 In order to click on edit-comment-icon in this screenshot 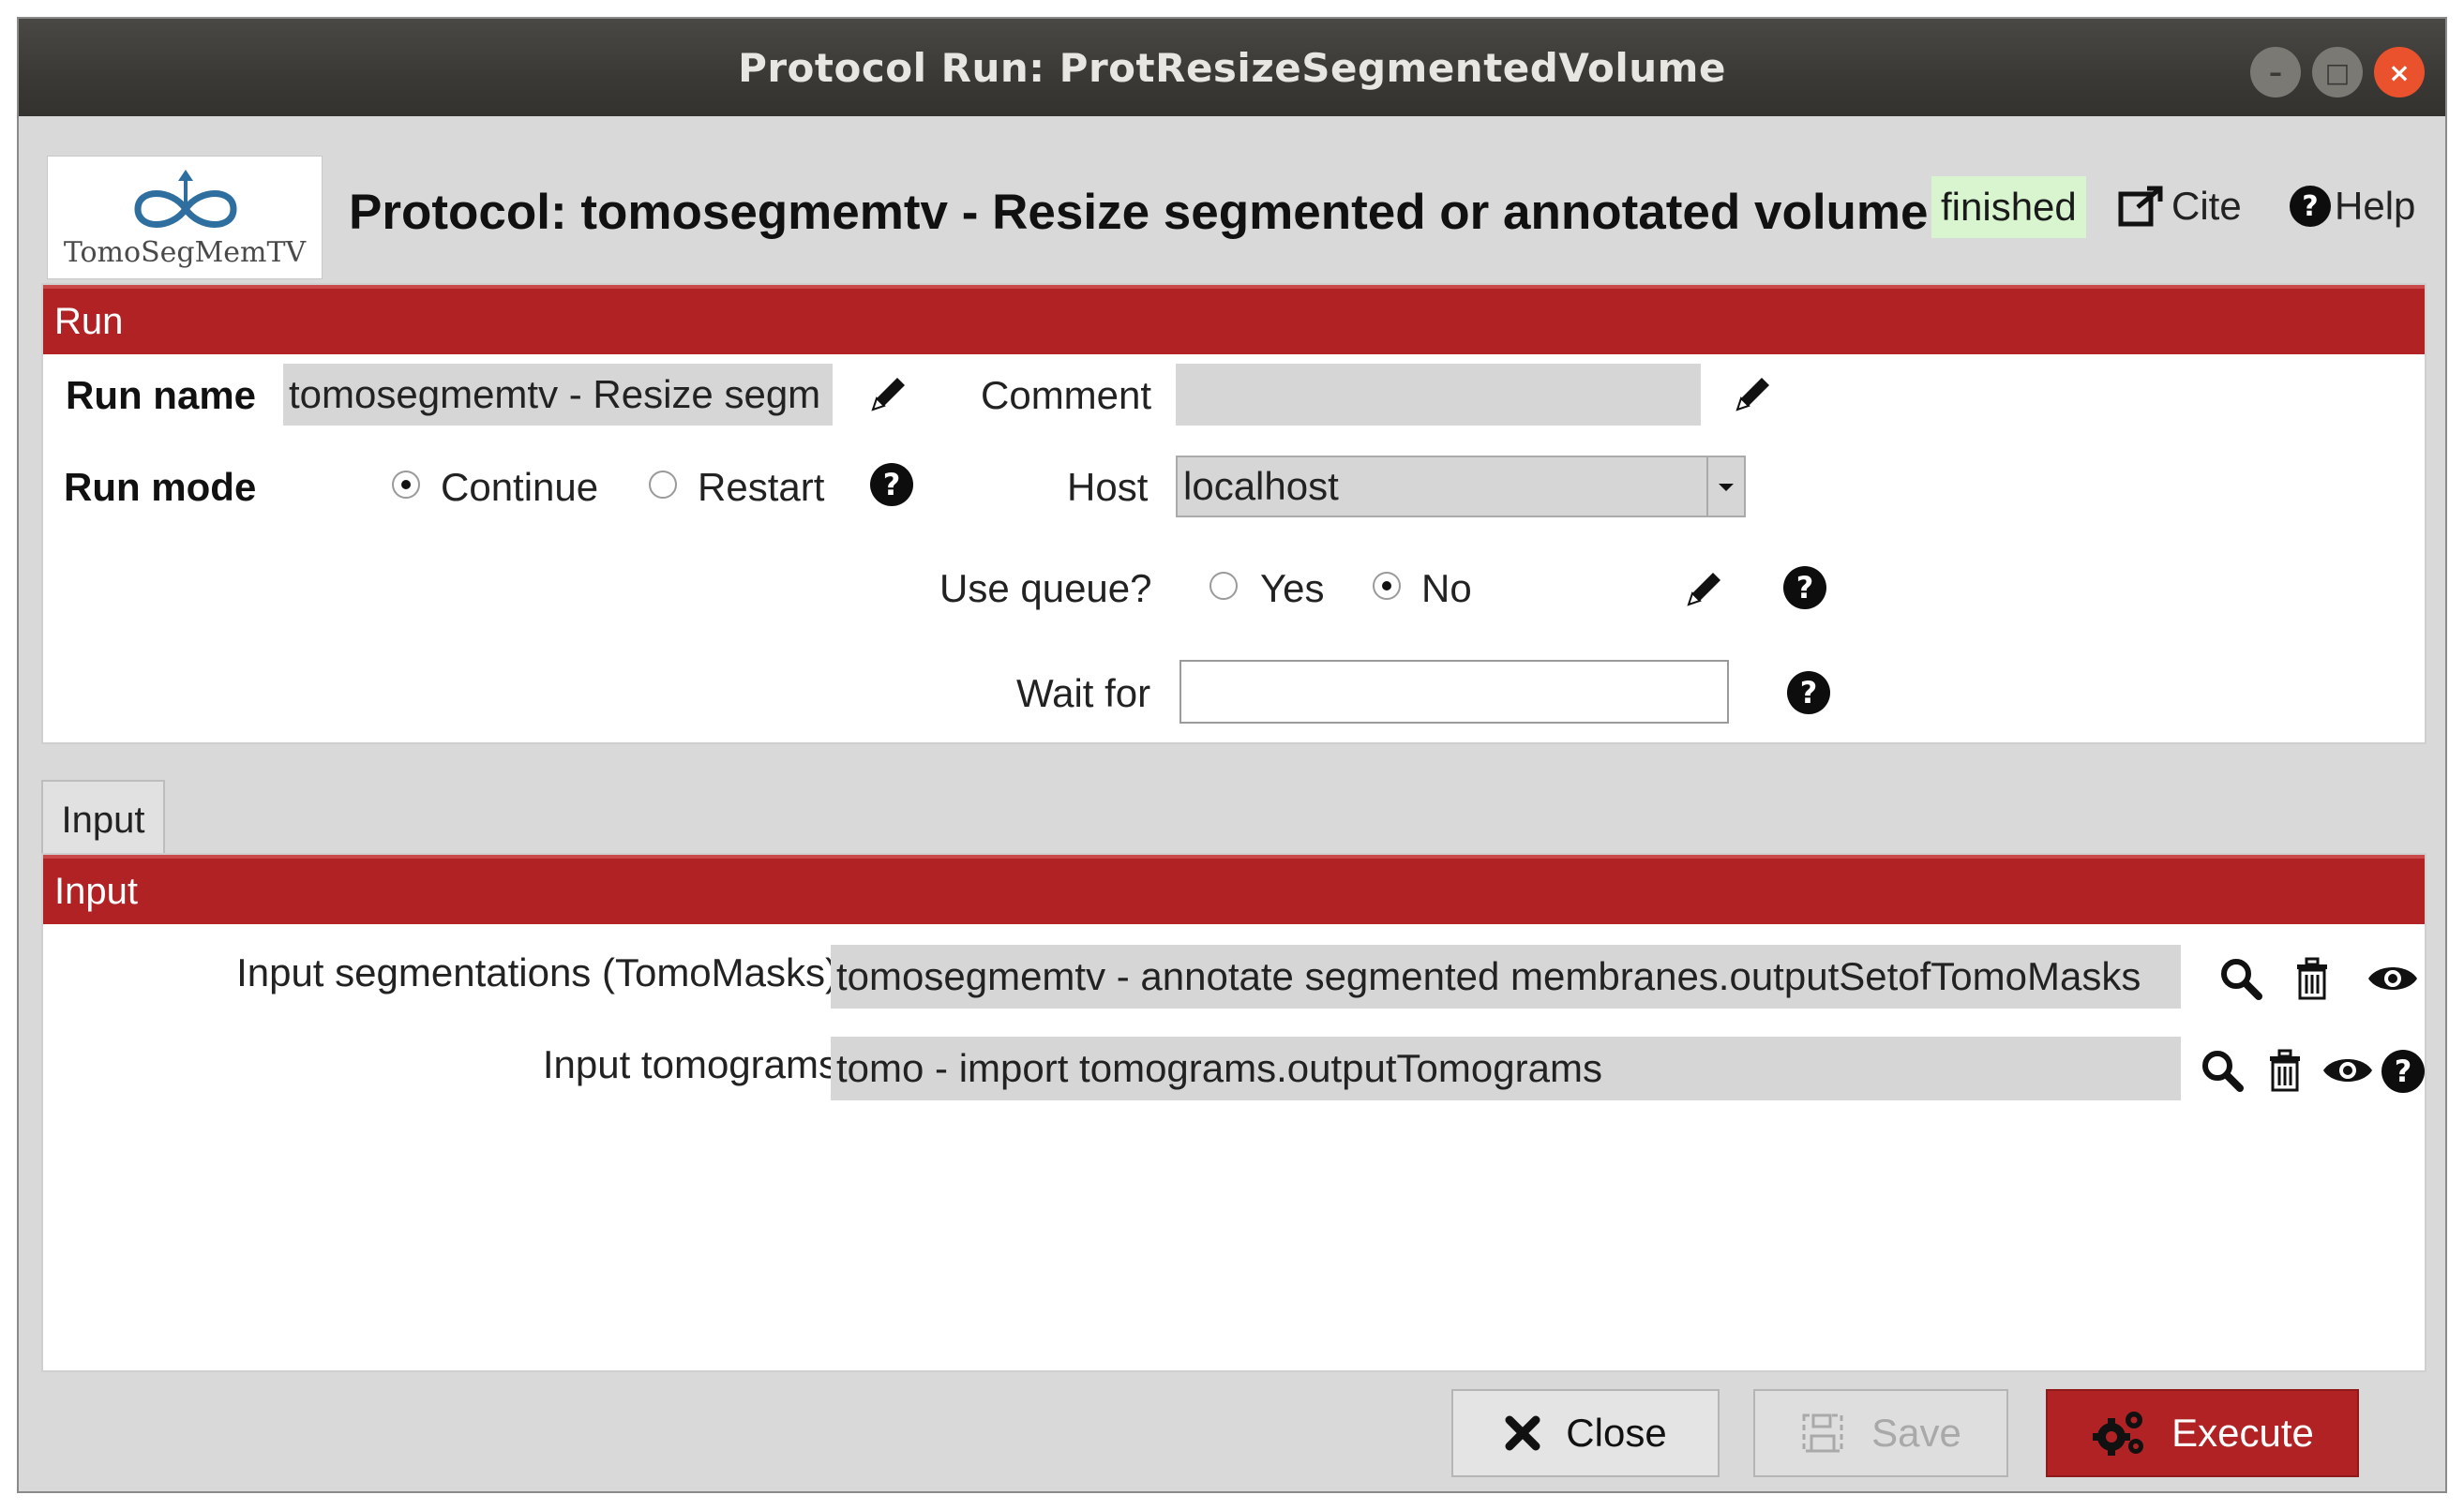, I will do `click(1753, 393)`.